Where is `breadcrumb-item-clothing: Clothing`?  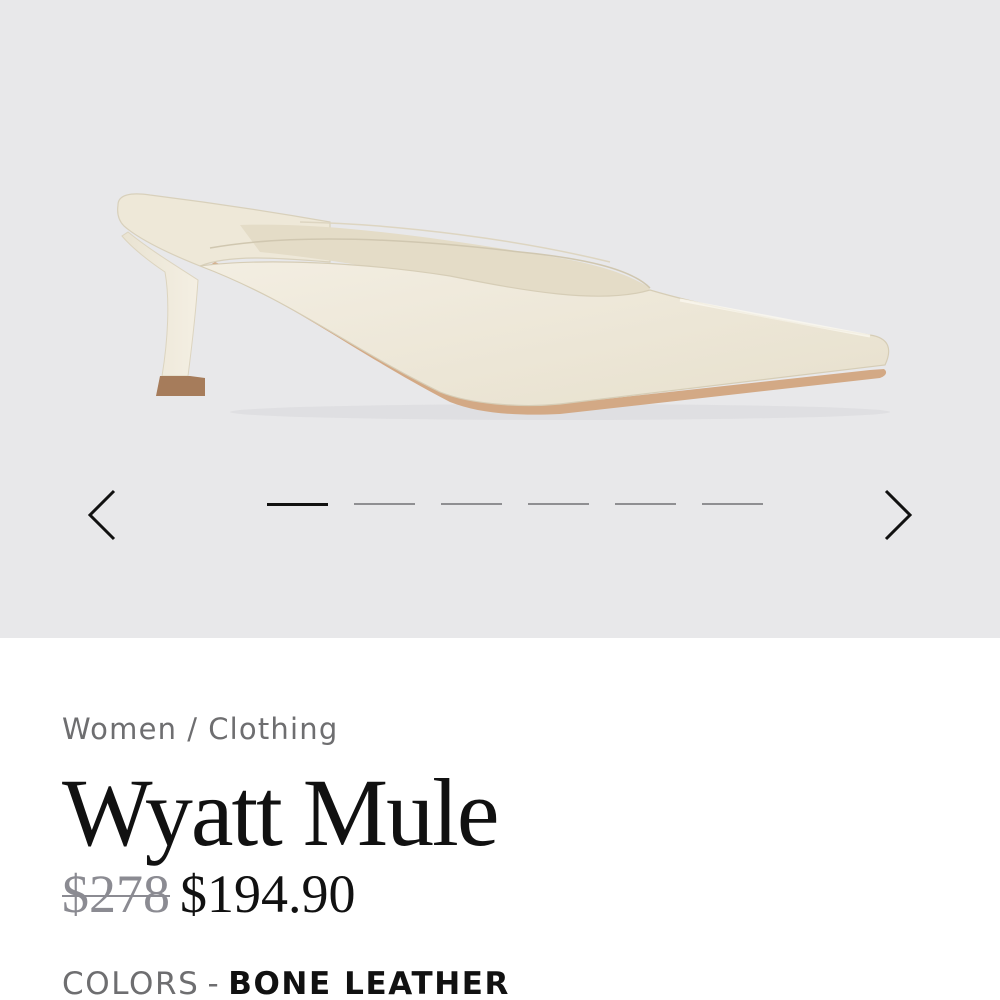
breadcrumb-item-clothing: Clothing is located at coordinates (273, 729).